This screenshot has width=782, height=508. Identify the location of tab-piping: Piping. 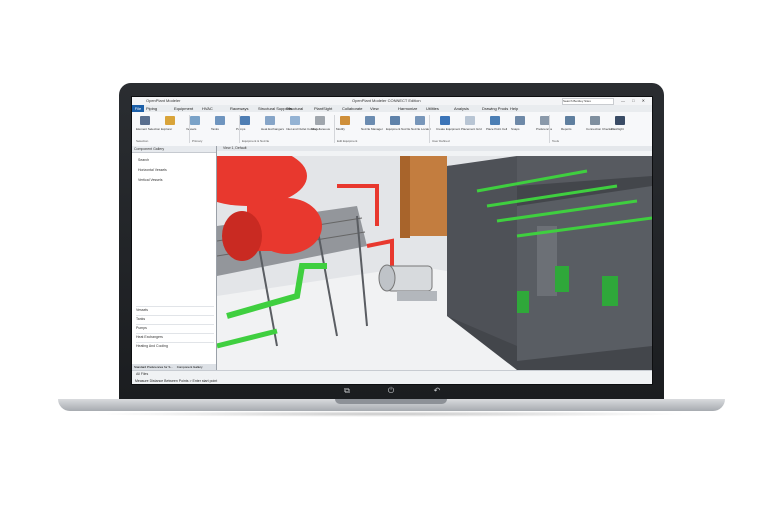
(151, 108).